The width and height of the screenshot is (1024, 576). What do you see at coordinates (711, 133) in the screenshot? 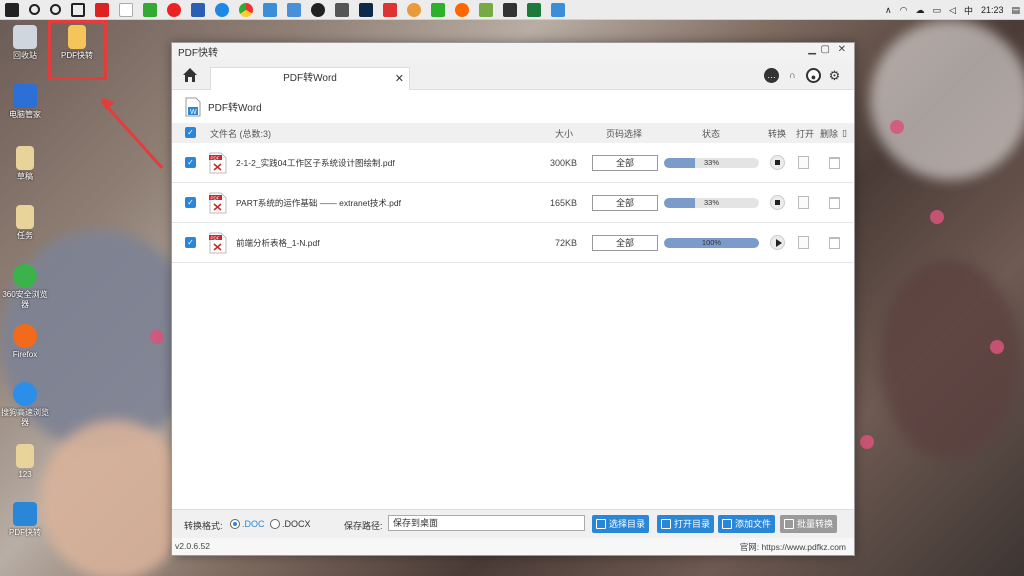
I see `column-status: 状态` at bounding box center [711, 133].